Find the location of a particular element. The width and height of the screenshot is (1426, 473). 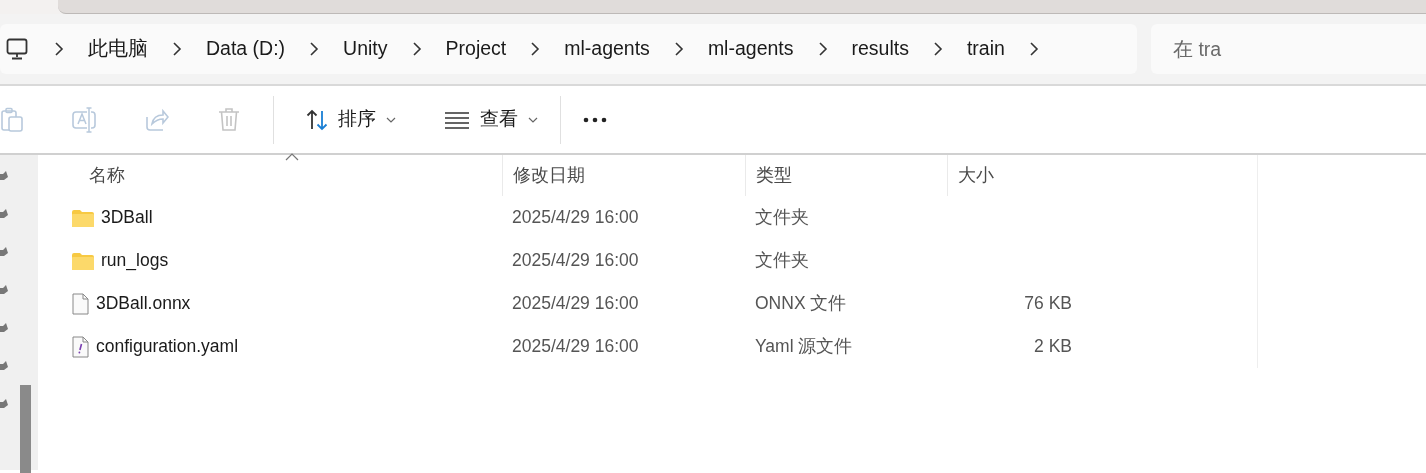

scrollbar-thumb is located at coordinates (25, 429).